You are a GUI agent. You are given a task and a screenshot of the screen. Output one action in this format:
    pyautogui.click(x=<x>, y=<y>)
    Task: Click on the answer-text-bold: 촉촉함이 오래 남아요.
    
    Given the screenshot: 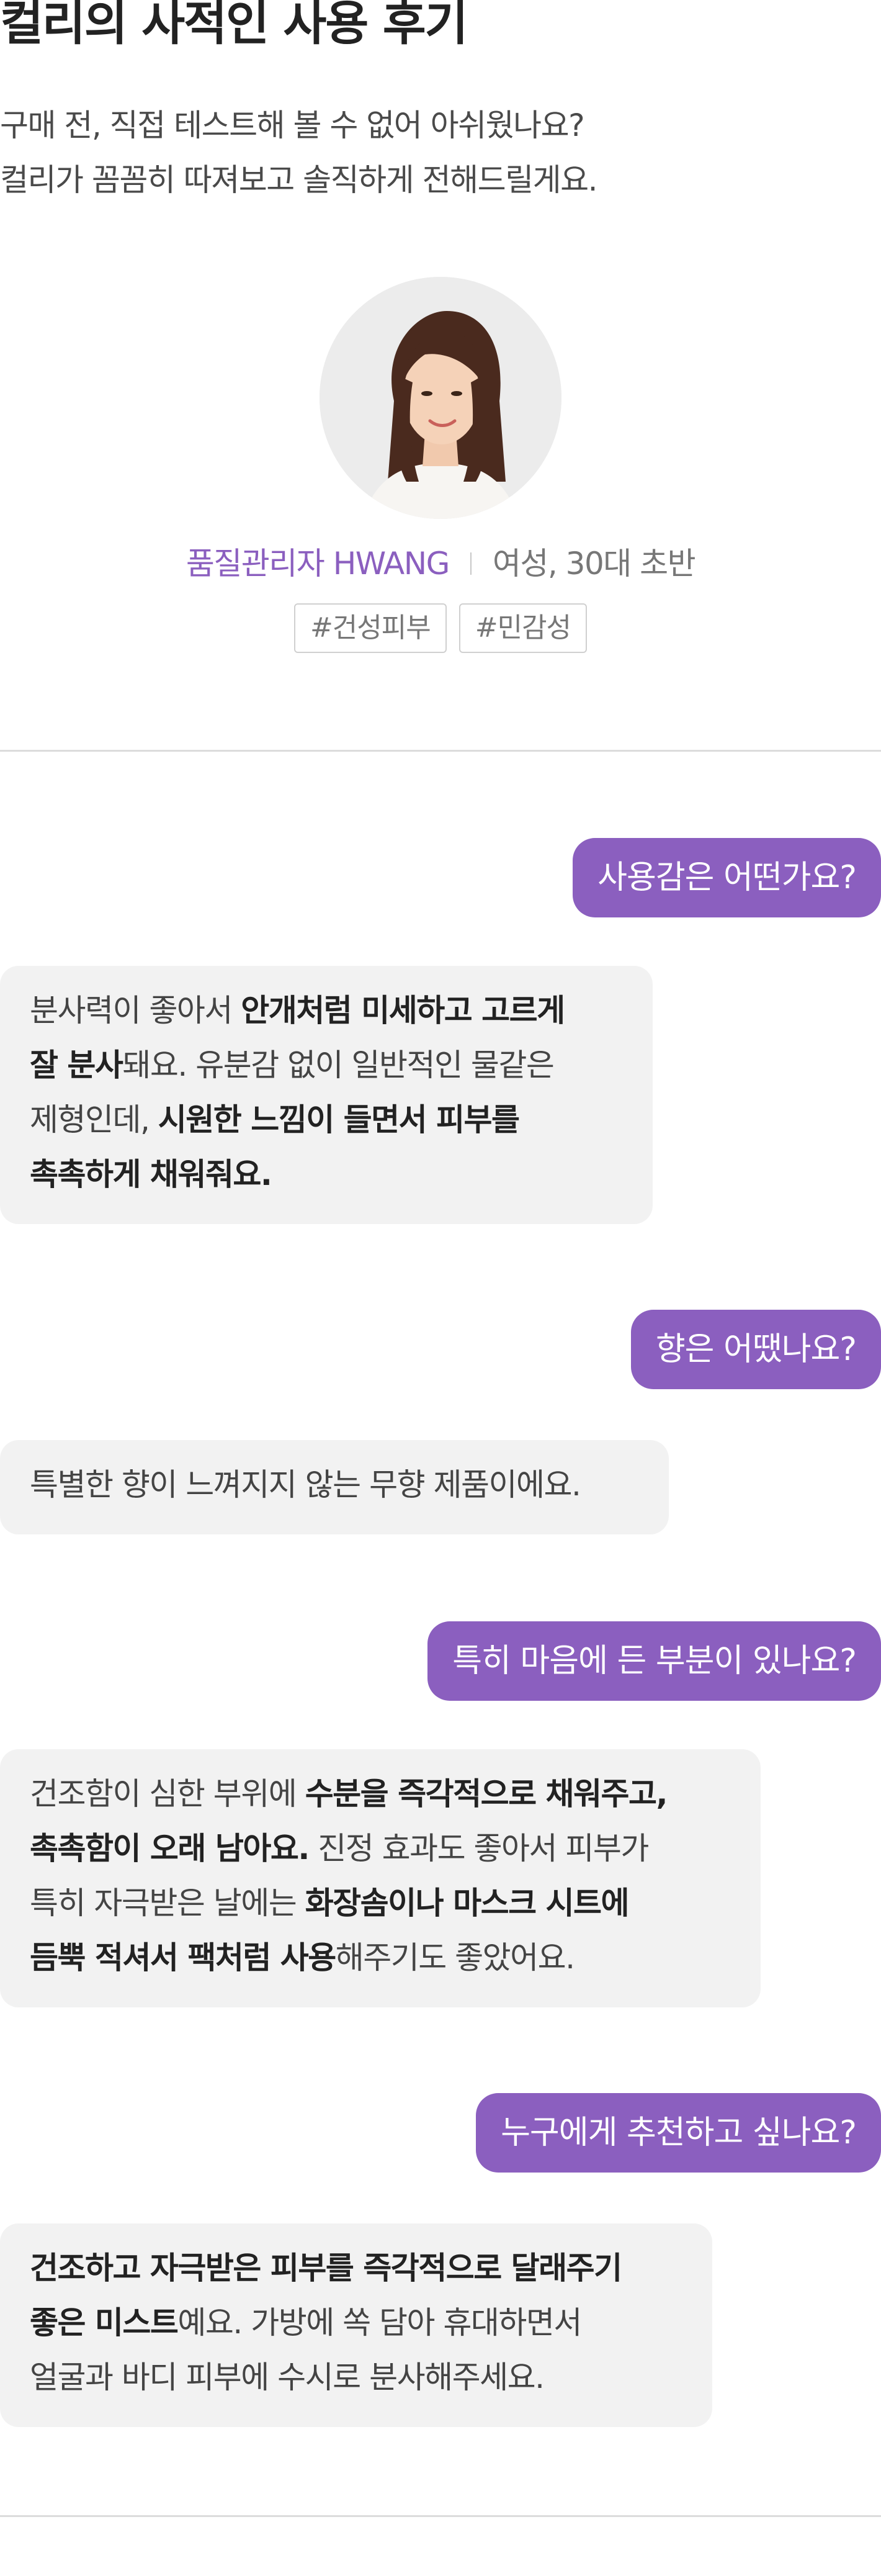 What is the action you would take?
    pyautogui.click(x=170, y=1849)
    